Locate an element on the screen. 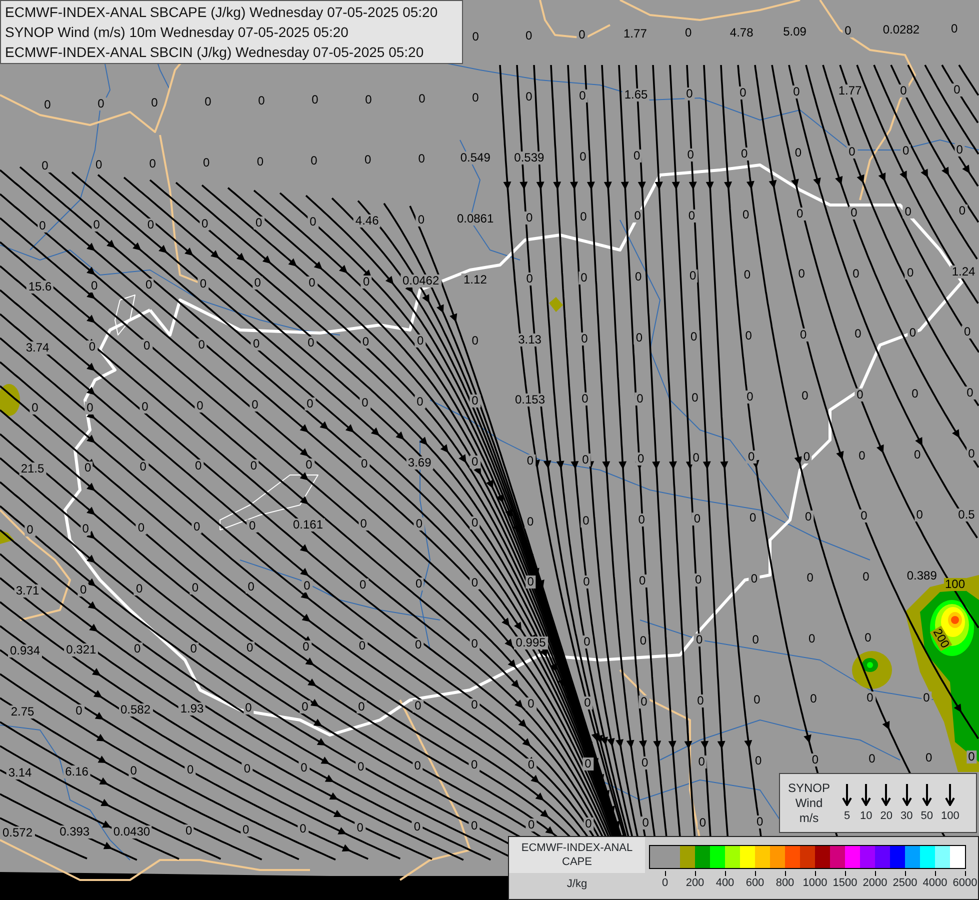 Image resolution: width=979 pixels, height=900 pixels. scale-label: 6000 is located at coordinates (965, 883).